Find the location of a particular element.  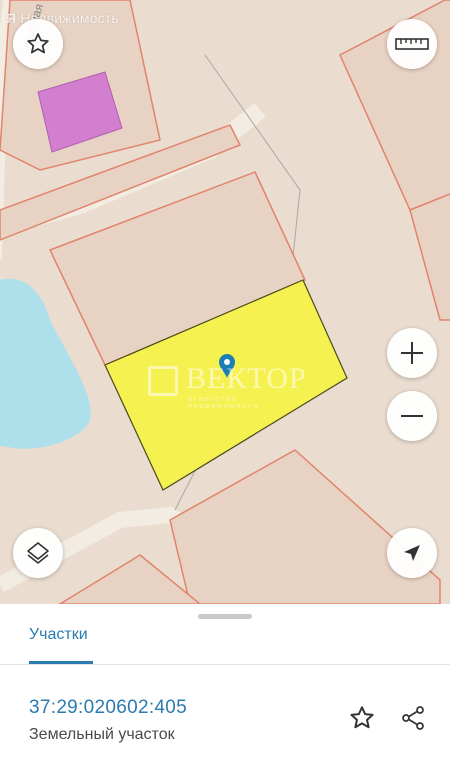

minus-icon is located at coordinates (412, 416).